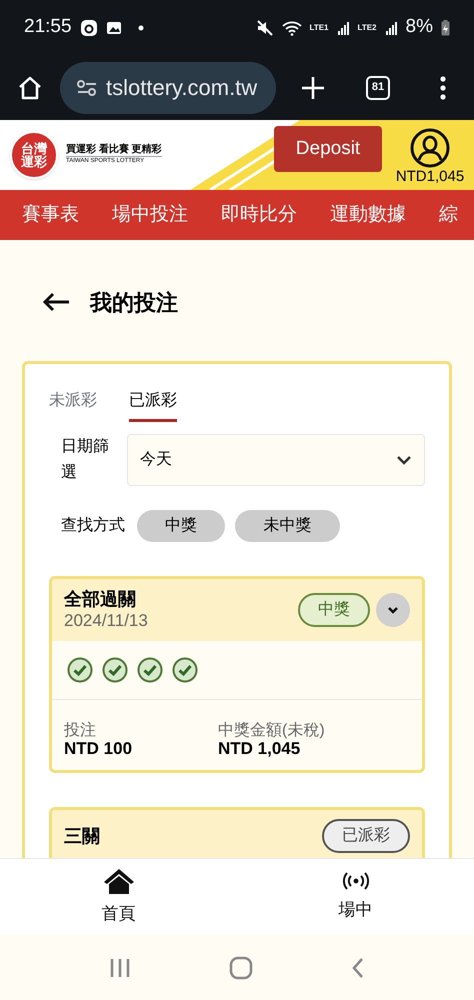 This screenshot has height=1000, width=474. Describe the element at coordinates (368, 27) in the screenshot. I see `network-label: LTE2` at that location.